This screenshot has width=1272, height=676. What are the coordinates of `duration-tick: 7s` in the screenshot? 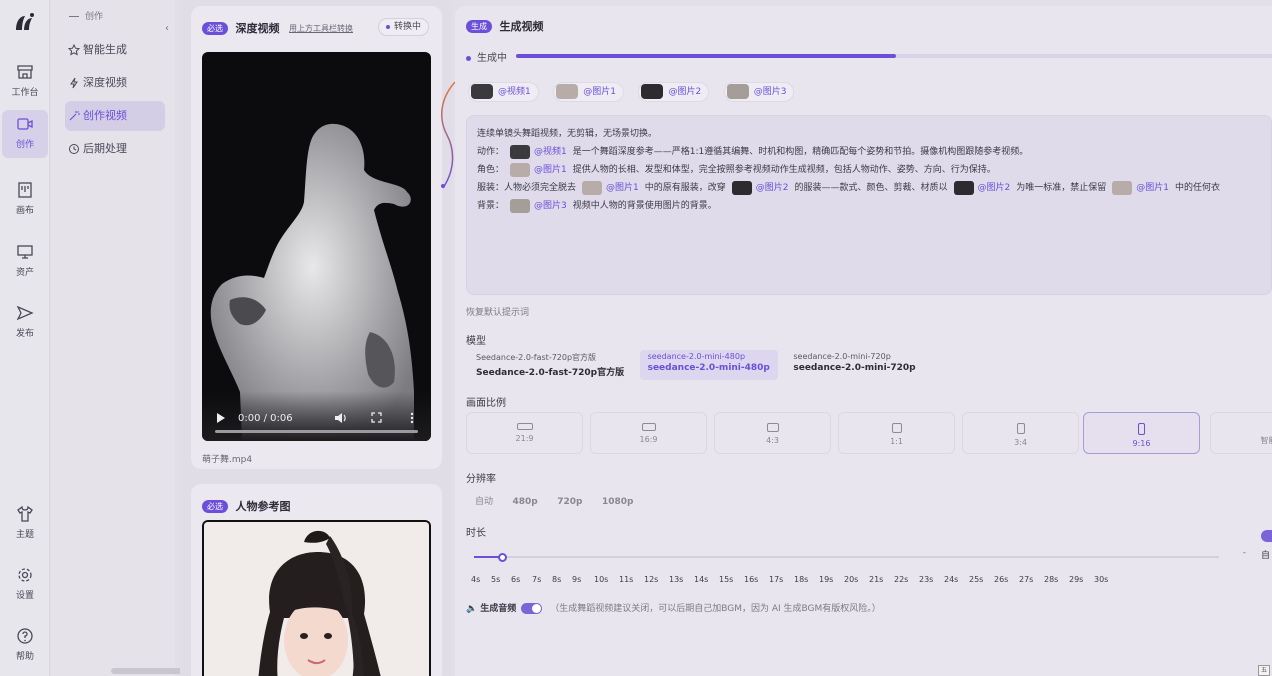 It's located at (536, 579).